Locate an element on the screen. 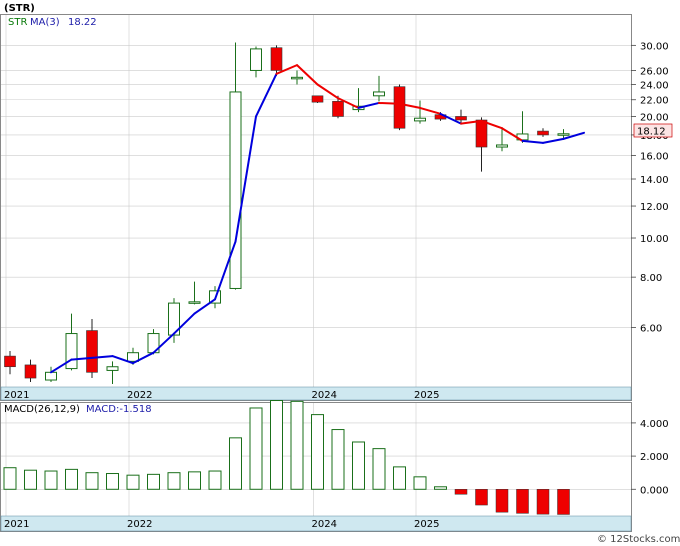 Image resolution: width=680 pixels, height=546 pixels. price-y-tick-label: 16.00 is located at coordinates (654, 157).